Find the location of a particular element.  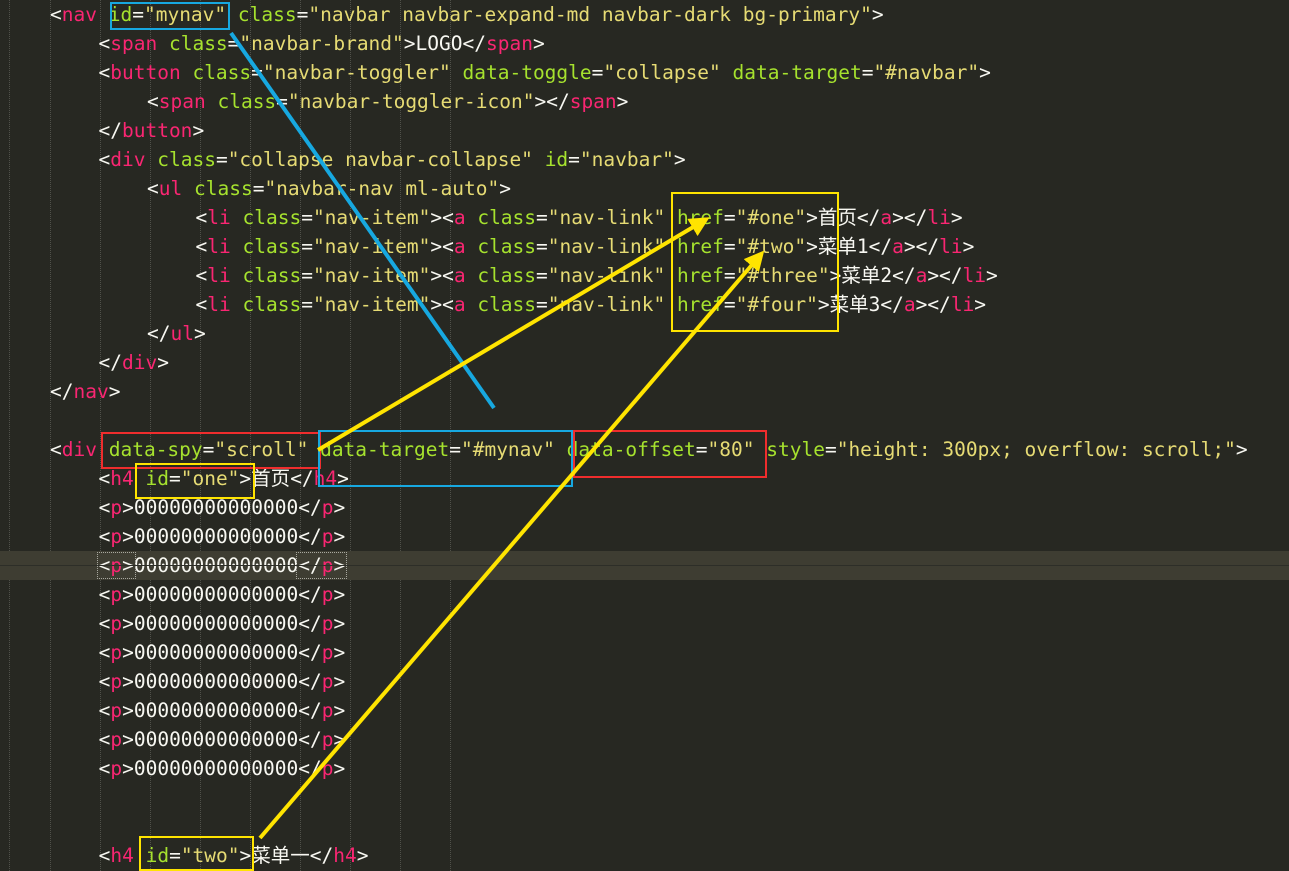

code-token: "collapse" is located at coordinates (662, 72).